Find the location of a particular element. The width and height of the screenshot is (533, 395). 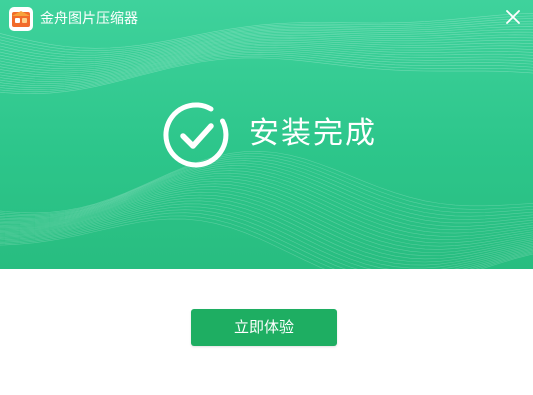

install-complete-text: 安装完成 is located at coordinates (313, 133).